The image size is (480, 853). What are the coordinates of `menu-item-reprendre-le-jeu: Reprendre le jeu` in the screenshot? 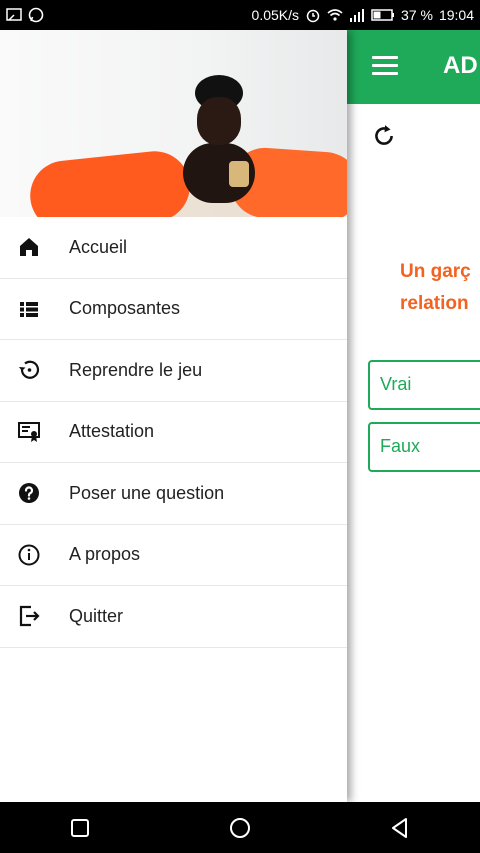 It's located at (173, 371).